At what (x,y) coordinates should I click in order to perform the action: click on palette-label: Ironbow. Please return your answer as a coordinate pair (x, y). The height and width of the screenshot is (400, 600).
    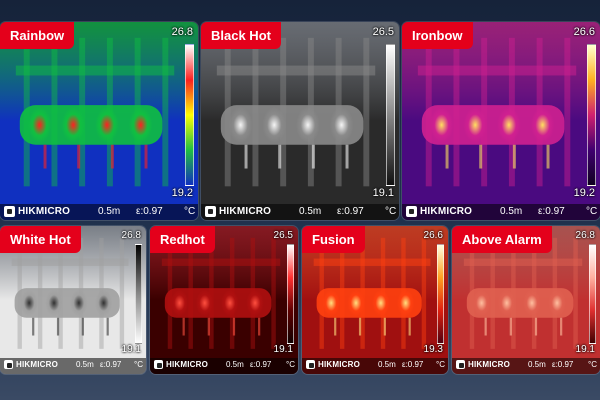
    Looking at the image, I should click on (437, 35).